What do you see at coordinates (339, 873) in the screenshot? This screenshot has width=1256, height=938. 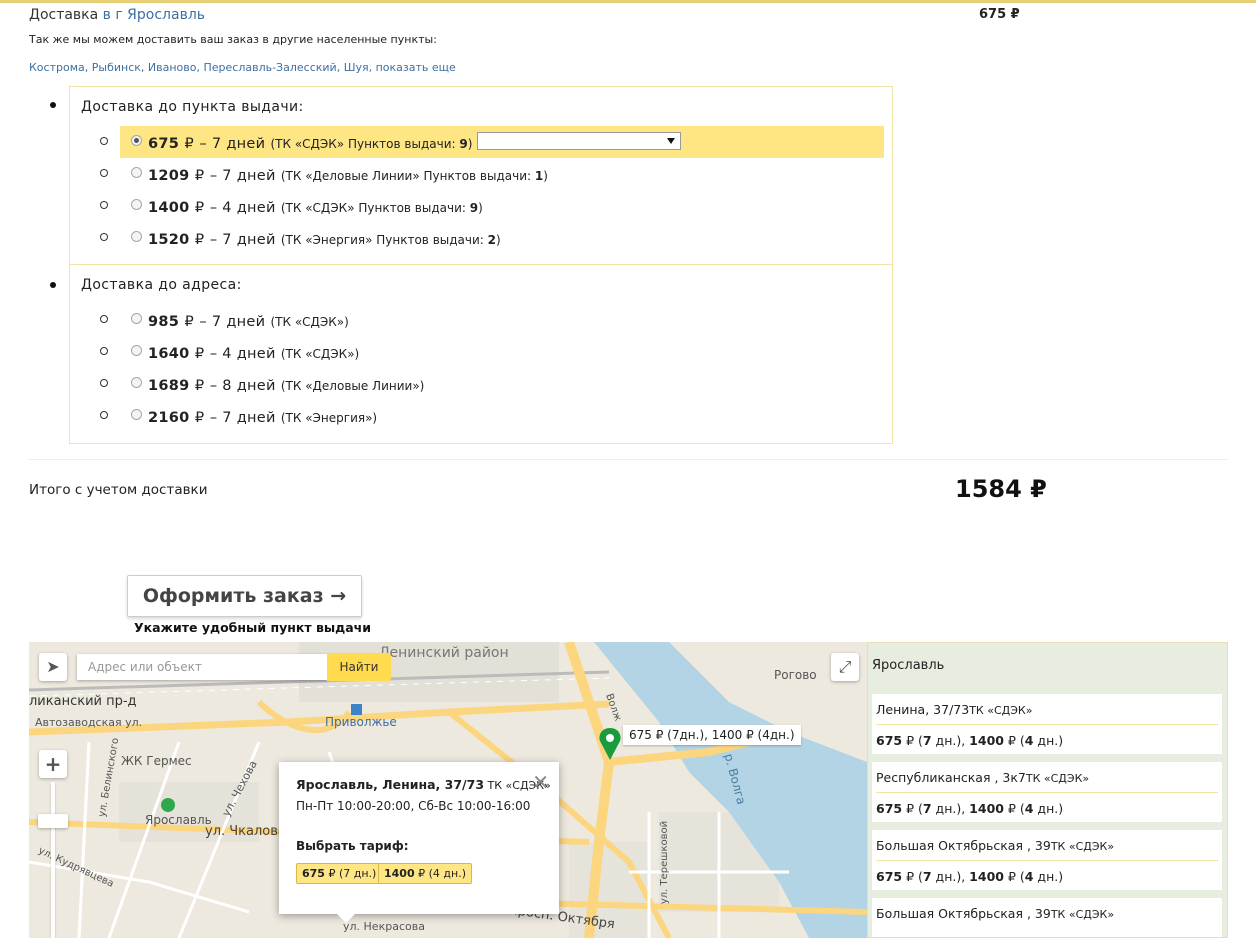 I see `tariff-button-1: 675 ₽ (7 дн.)` at bounding box center [339, 873].